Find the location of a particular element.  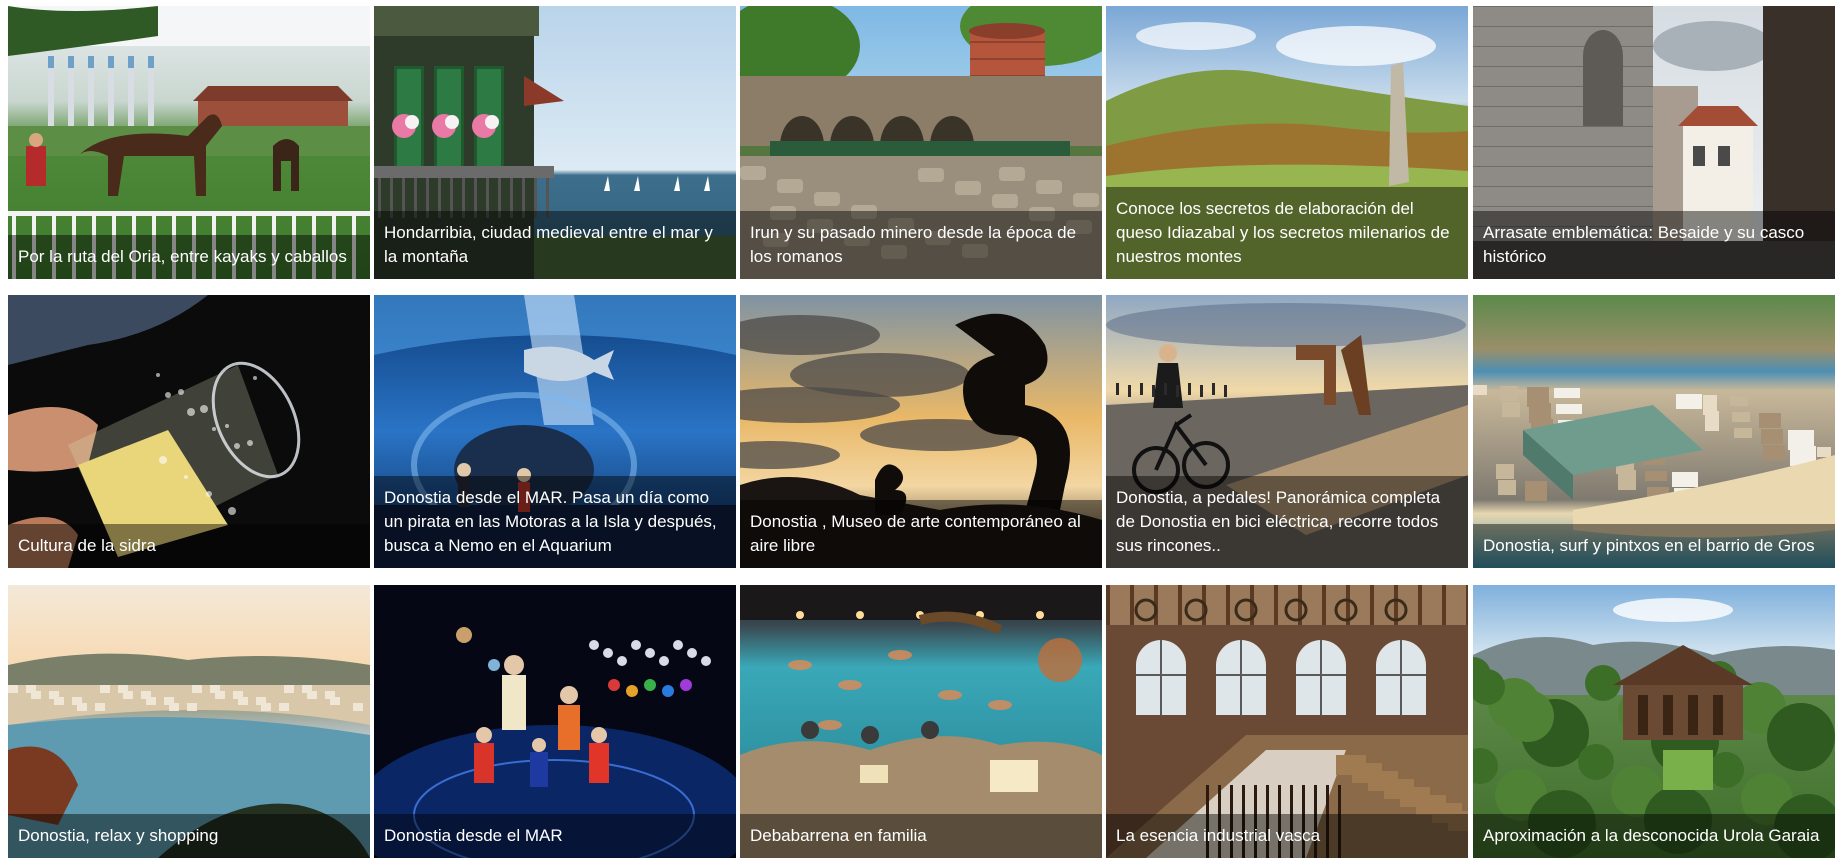

experience-card: Debabarrena en familia is located at coordinates (921, 721).